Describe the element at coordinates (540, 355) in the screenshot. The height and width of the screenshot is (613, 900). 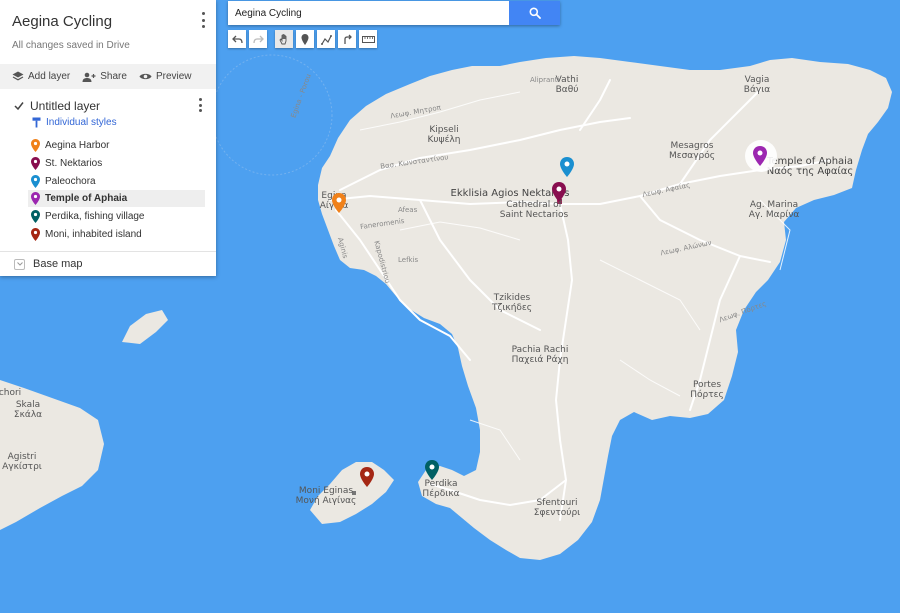
I see `place-label-pachia-rachi: Pachia Rachi Παχειά Ράχη` at that location.